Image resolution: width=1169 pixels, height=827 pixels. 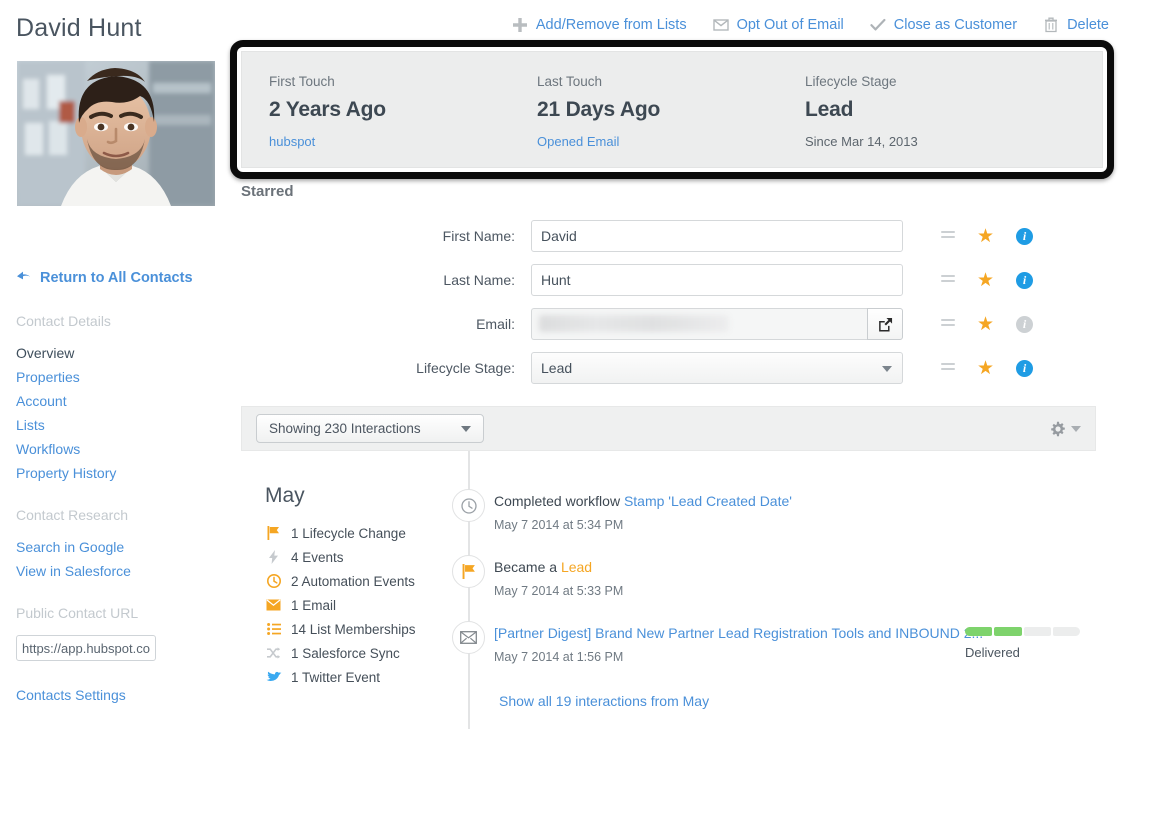 What do you see at coordinates (365, 557) in the screenshot?
I see `month-summary-item: 4 Events` at bounding box center [365, 557].